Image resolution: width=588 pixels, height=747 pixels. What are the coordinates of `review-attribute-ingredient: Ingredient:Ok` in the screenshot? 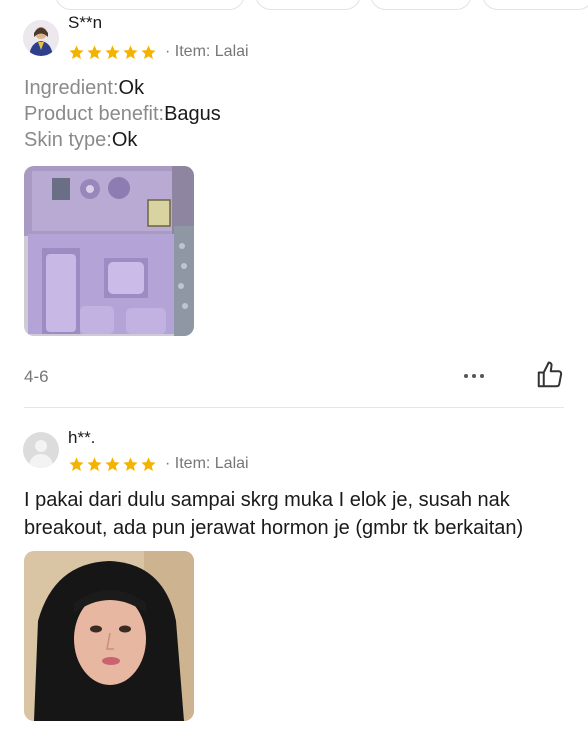 It's located at (84, 88).